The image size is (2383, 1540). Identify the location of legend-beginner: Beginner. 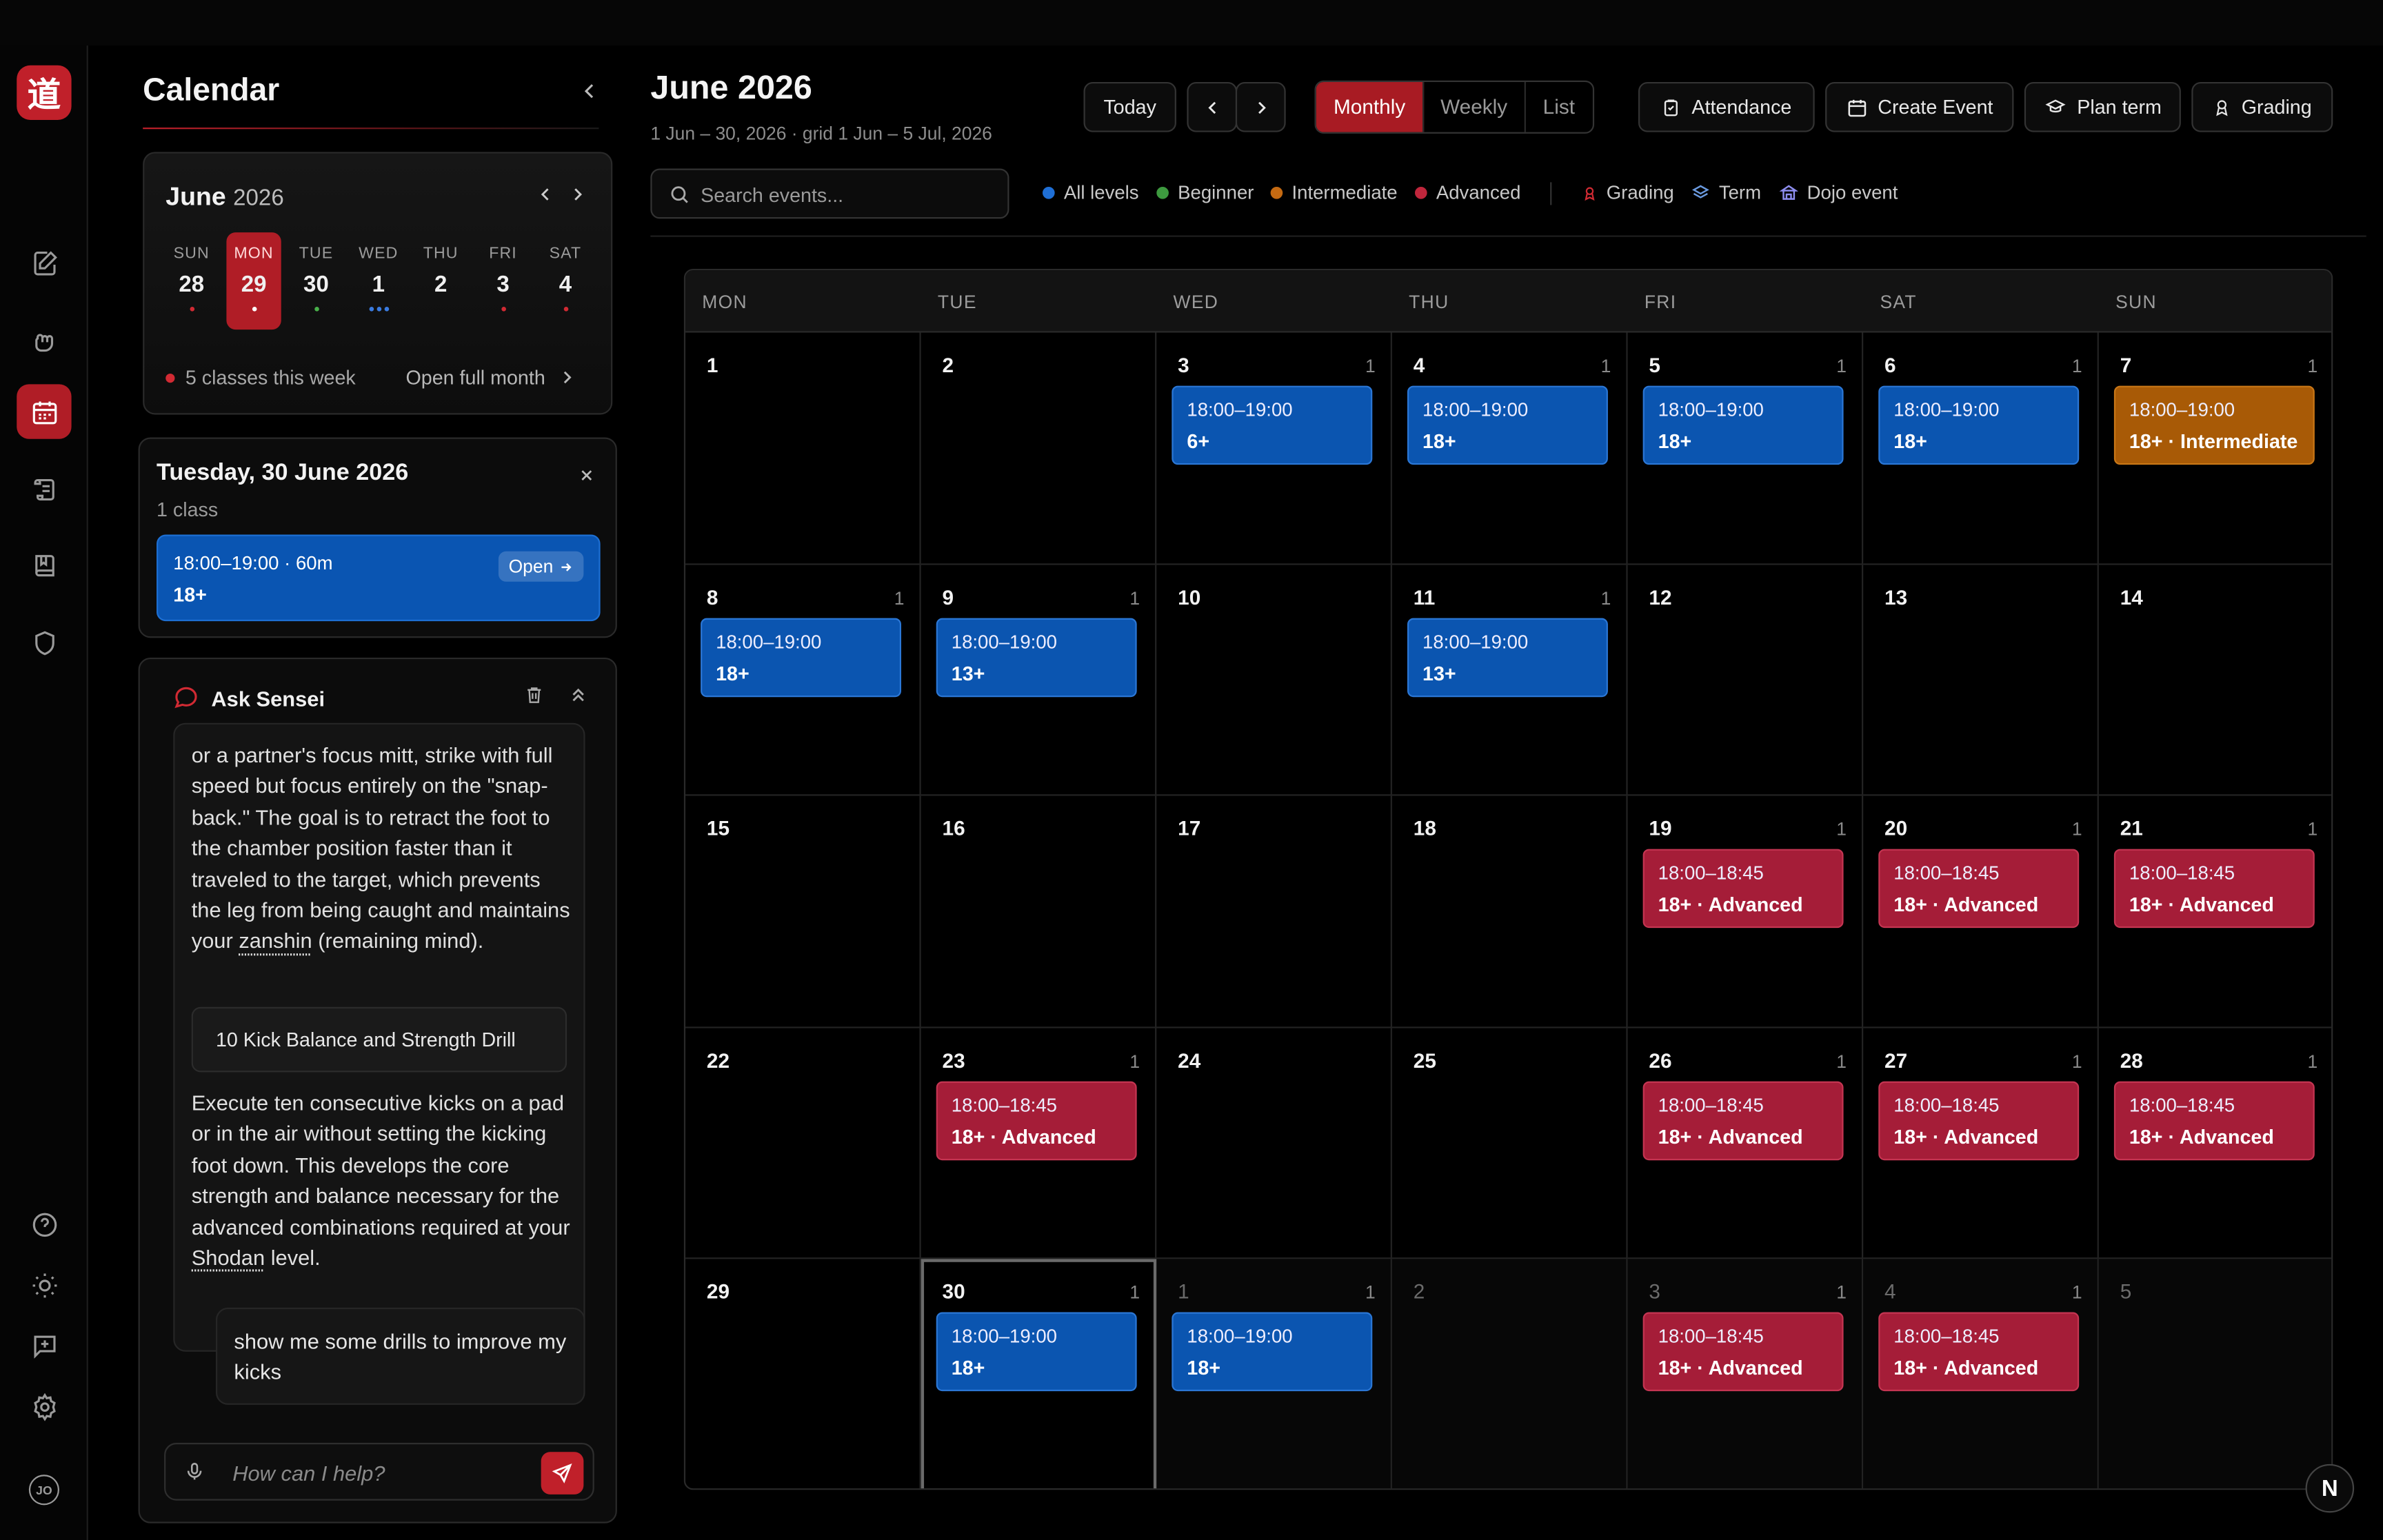
(1205, 193).